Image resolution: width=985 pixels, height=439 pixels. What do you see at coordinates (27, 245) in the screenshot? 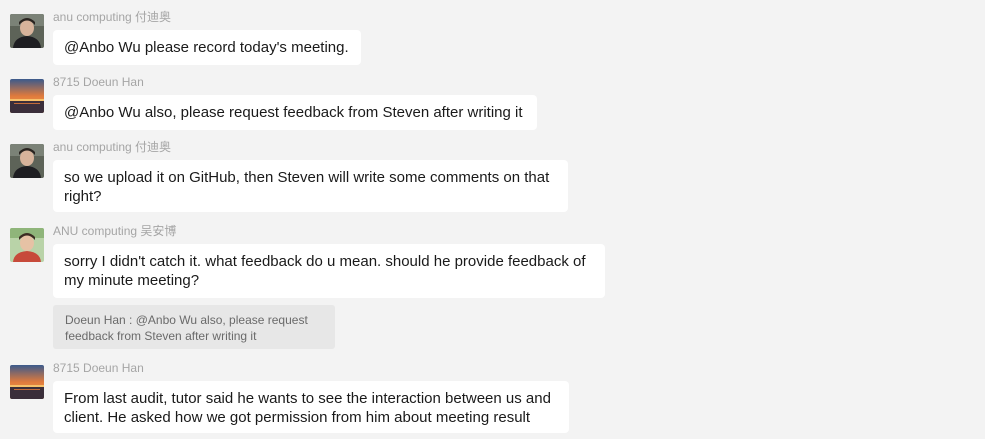
I see `avatar-green-portrait-icon` at bounding box center [27, 245].